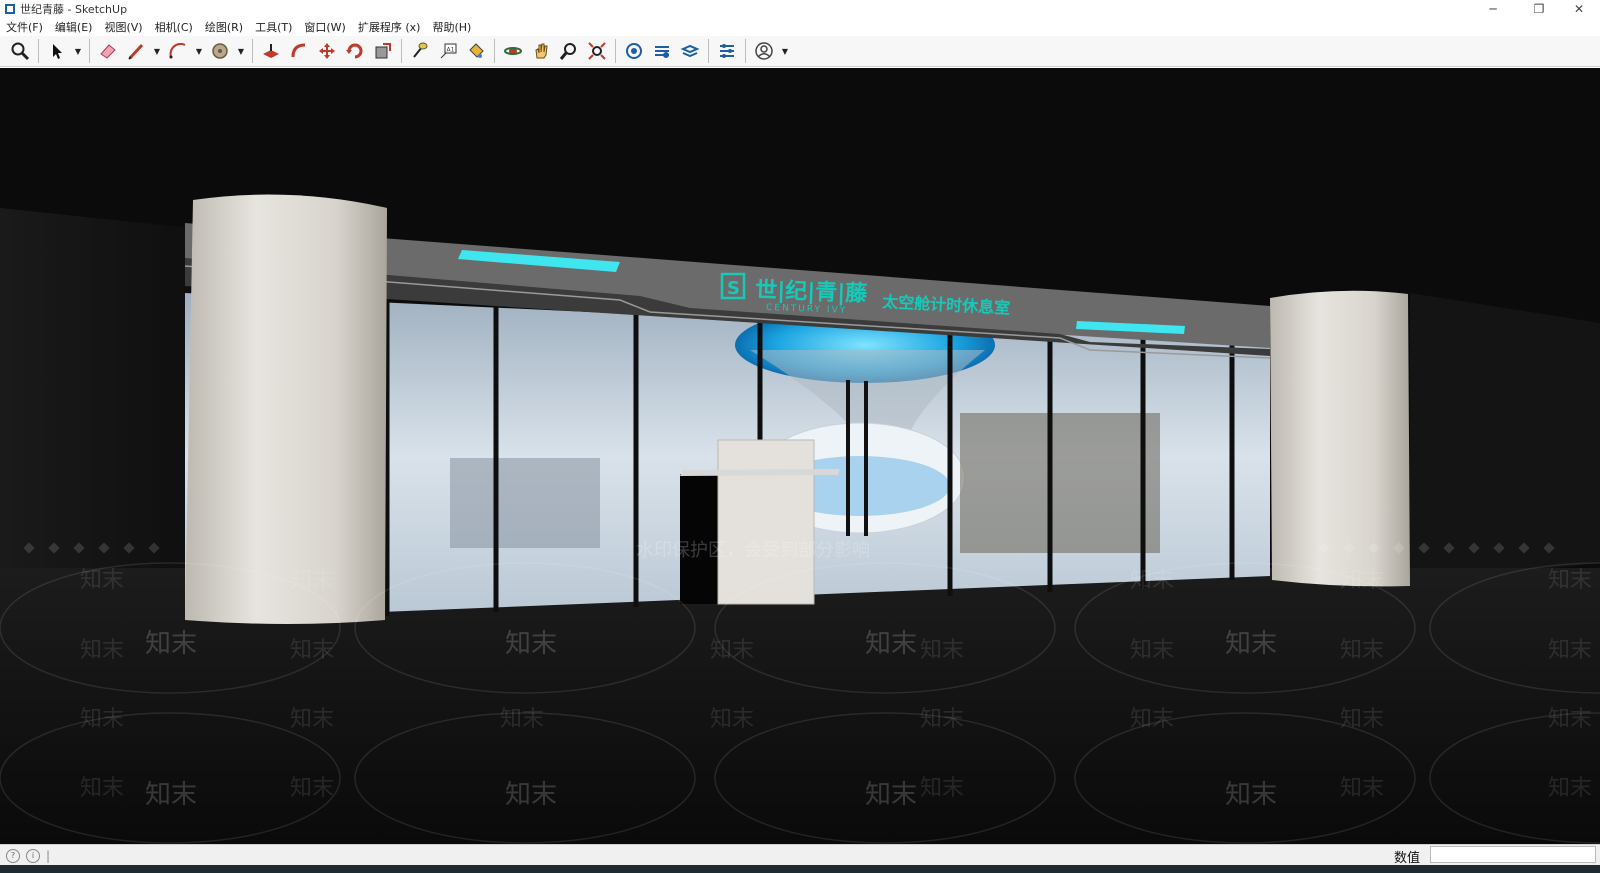 The height and width of the screenshot is (873, 1600). Describe the element at coordinates (286, 409) in the screenshot. I see `left-pillar` at that location.